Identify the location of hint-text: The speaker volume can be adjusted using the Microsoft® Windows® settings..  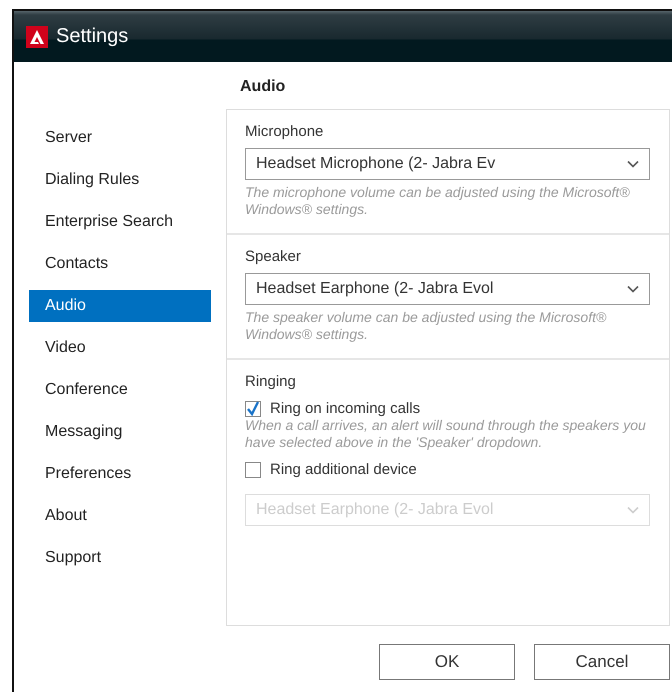
(426, 326).